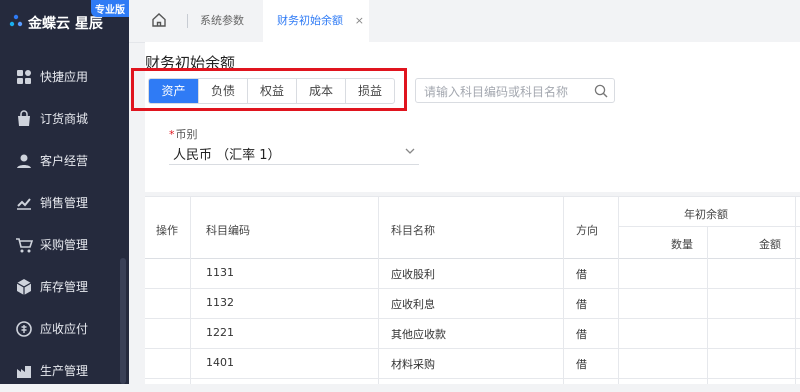 Image resolution: width=800 pixels, height=392 pixels. I want to click on highlight-box, so click(269, 89).